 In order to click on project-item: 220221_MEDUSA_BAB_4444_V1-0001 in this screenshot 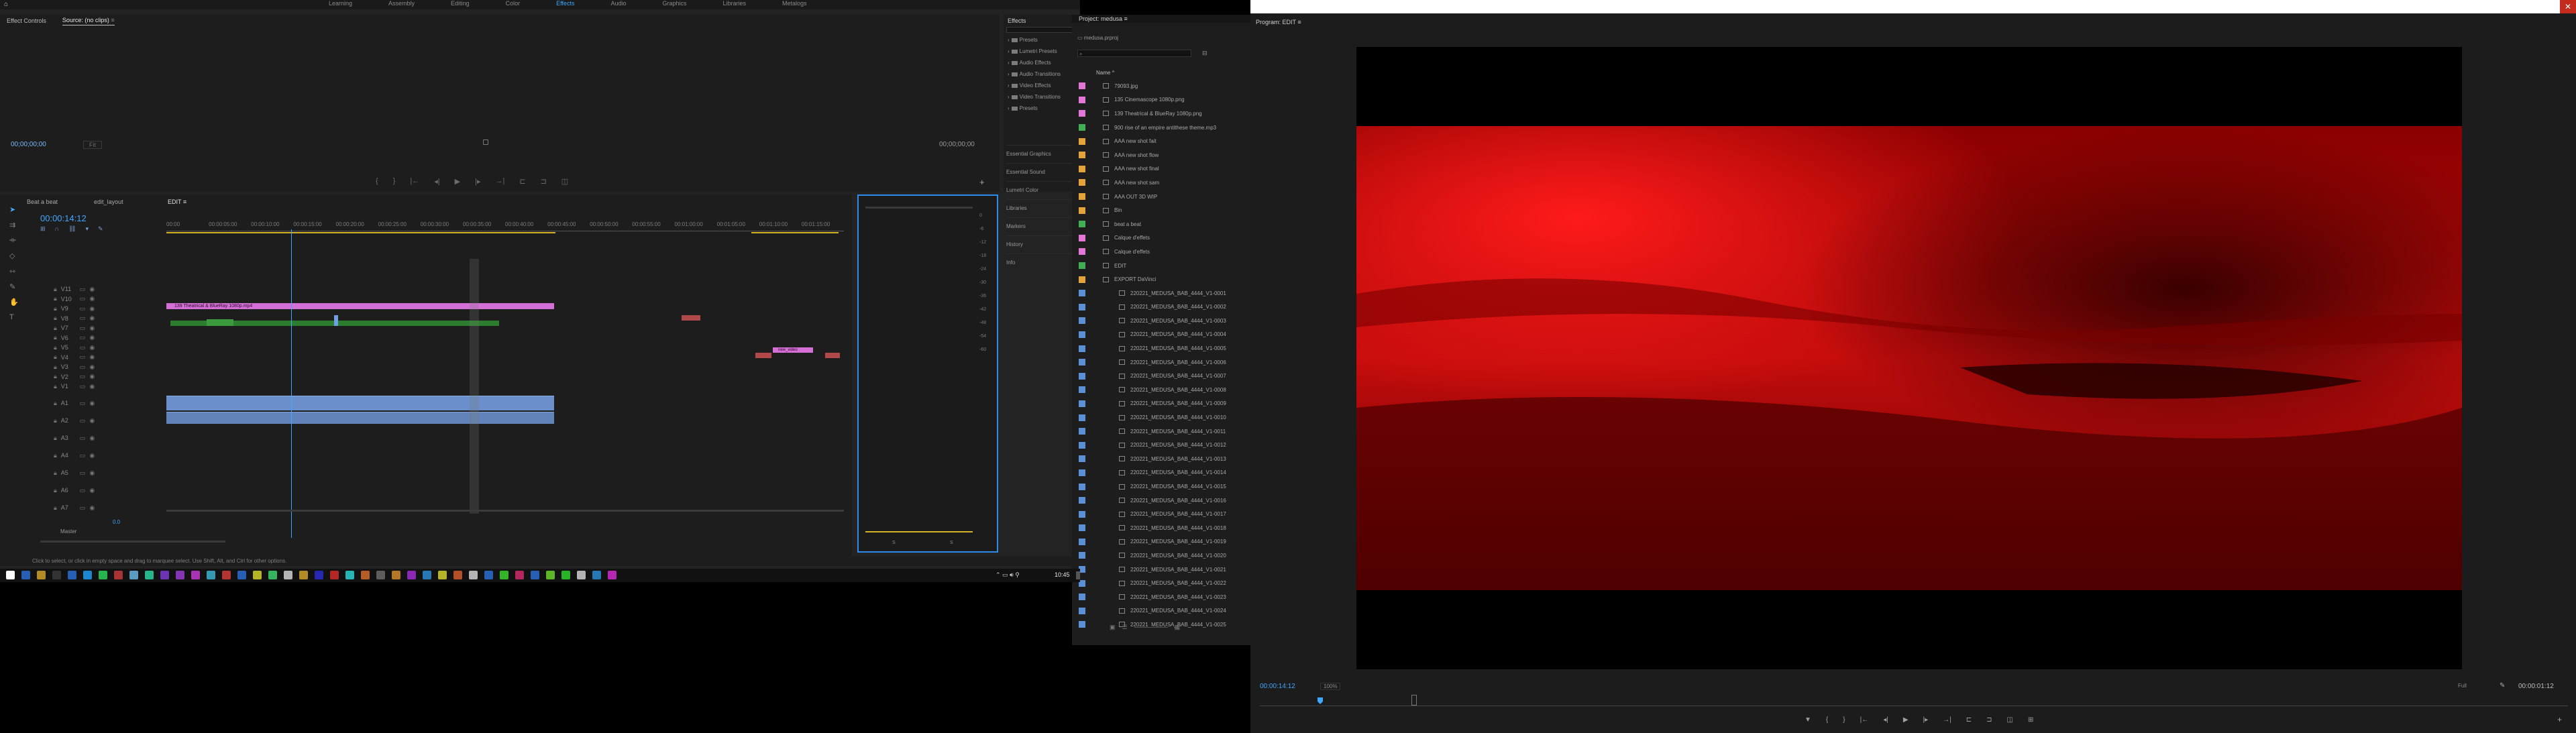, I will do `click(1162, 293)`.